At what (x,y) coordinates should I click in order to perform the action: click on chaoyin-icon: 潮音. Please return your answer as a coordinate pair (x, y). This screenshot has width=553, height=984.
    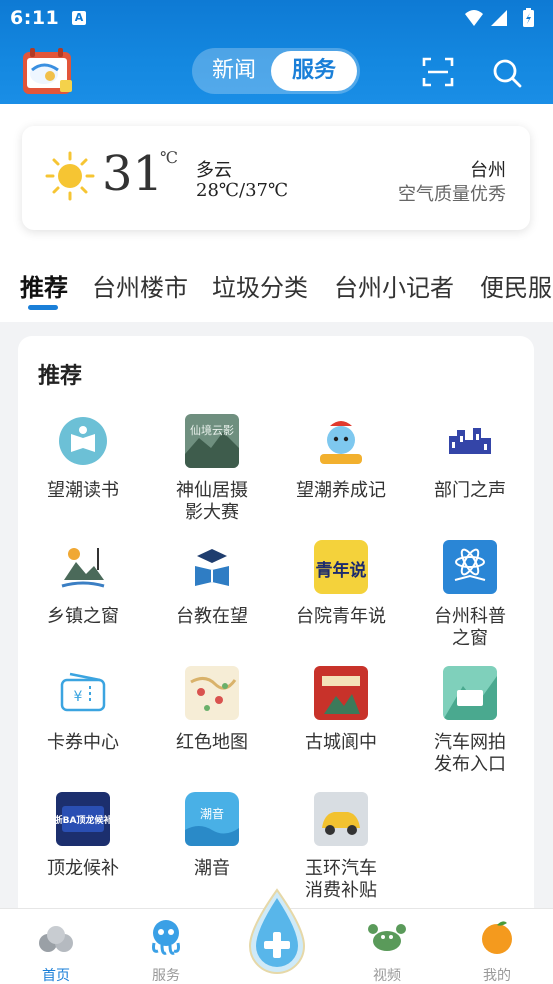
    Looking at the image, I should click on (212, 819).